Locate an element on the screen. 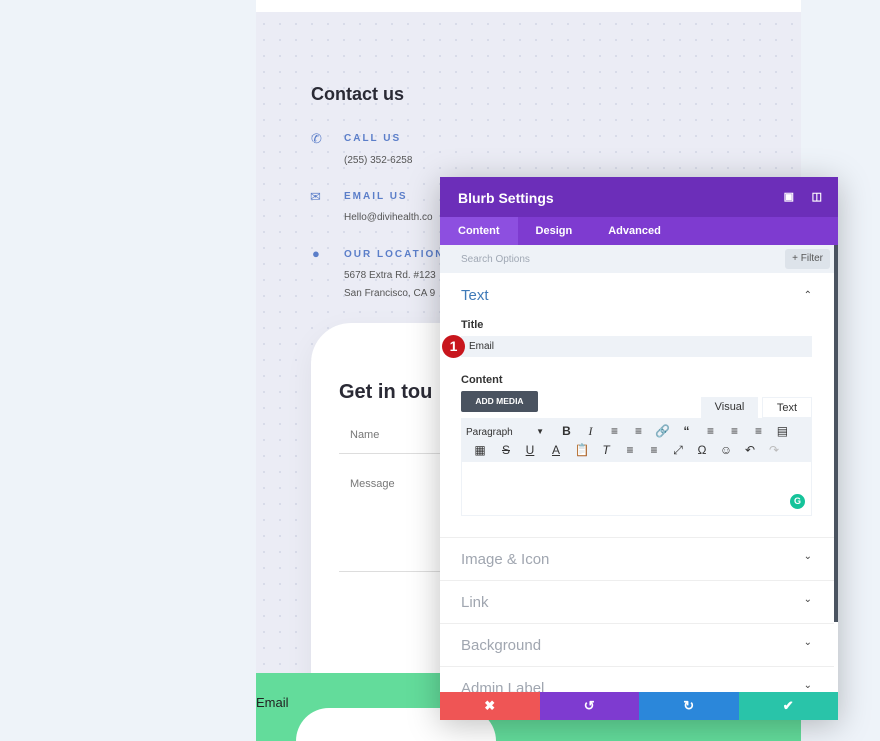  title-input: Email is located at coordinates (636, 346).